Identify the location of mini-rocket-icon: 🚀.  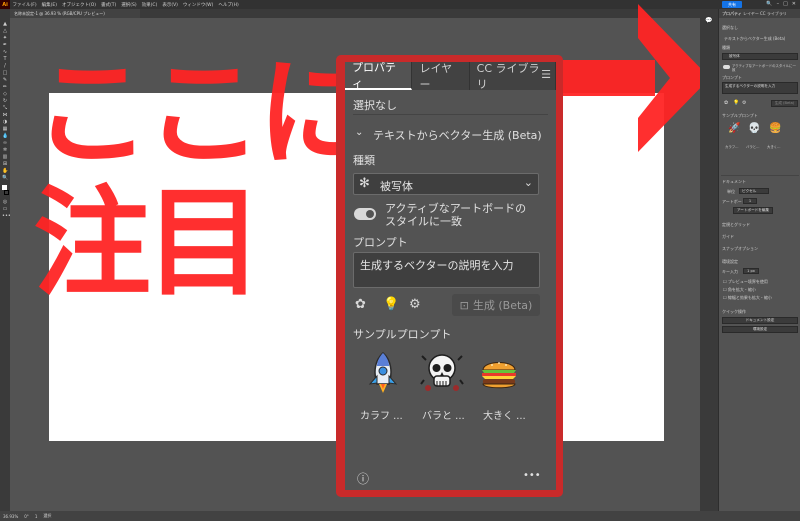
(734, 128).